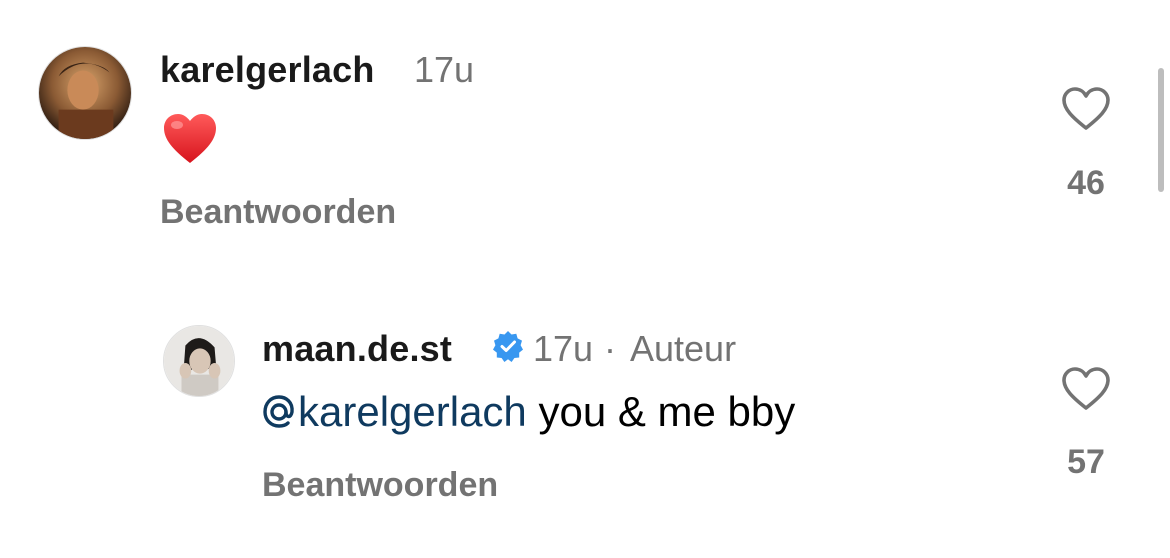  I want to click on reply-username: maan.de.st, so click(357, 349).